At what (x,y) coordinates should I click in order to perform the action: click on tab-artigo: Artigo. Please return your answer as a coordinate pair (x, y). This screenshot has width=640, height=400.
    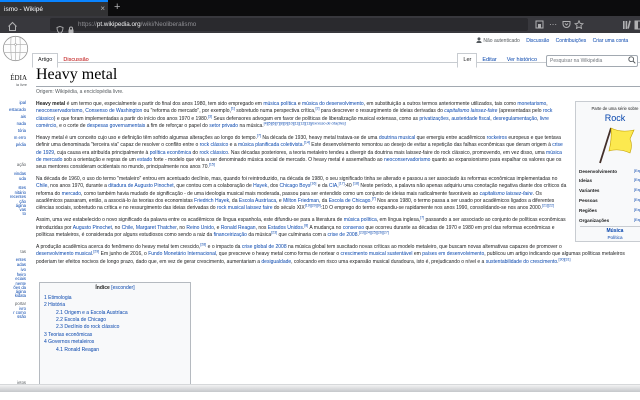
    Looking at the image, I should click on (45, 60).